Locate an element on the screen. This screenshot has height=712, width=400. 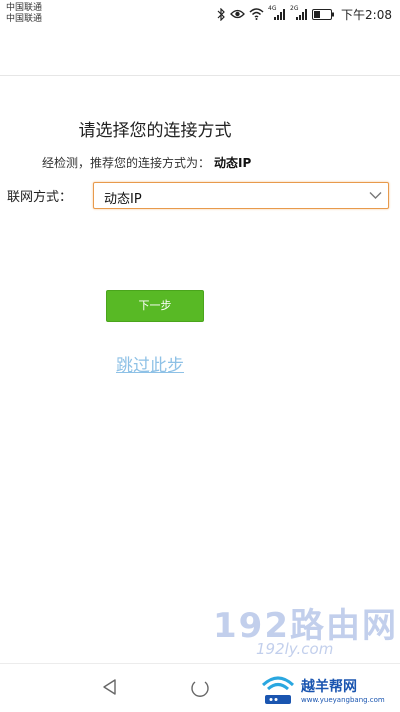
connection-type-value: 动态IP is located at coordinates (123, 199).